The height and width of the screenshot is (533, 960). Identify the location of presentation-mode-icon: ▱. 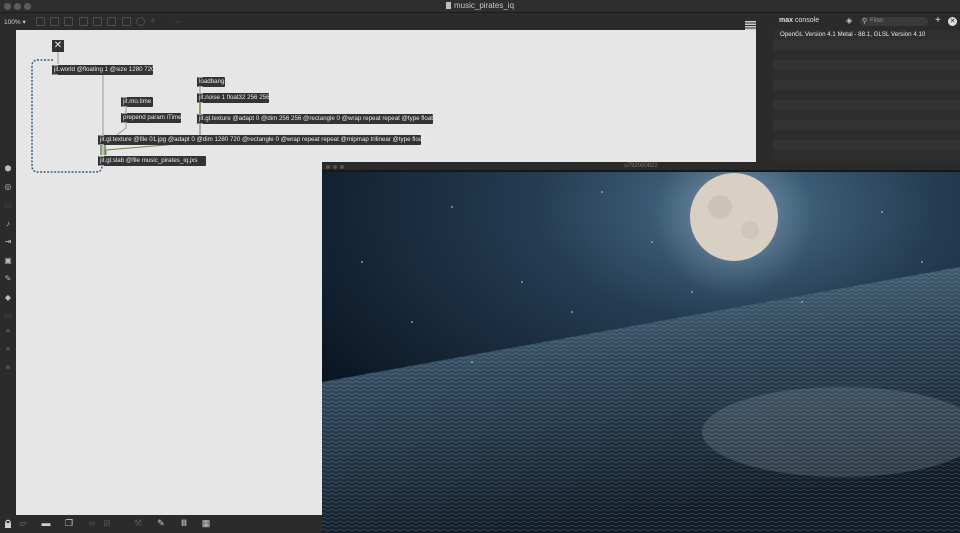
(23, 523).